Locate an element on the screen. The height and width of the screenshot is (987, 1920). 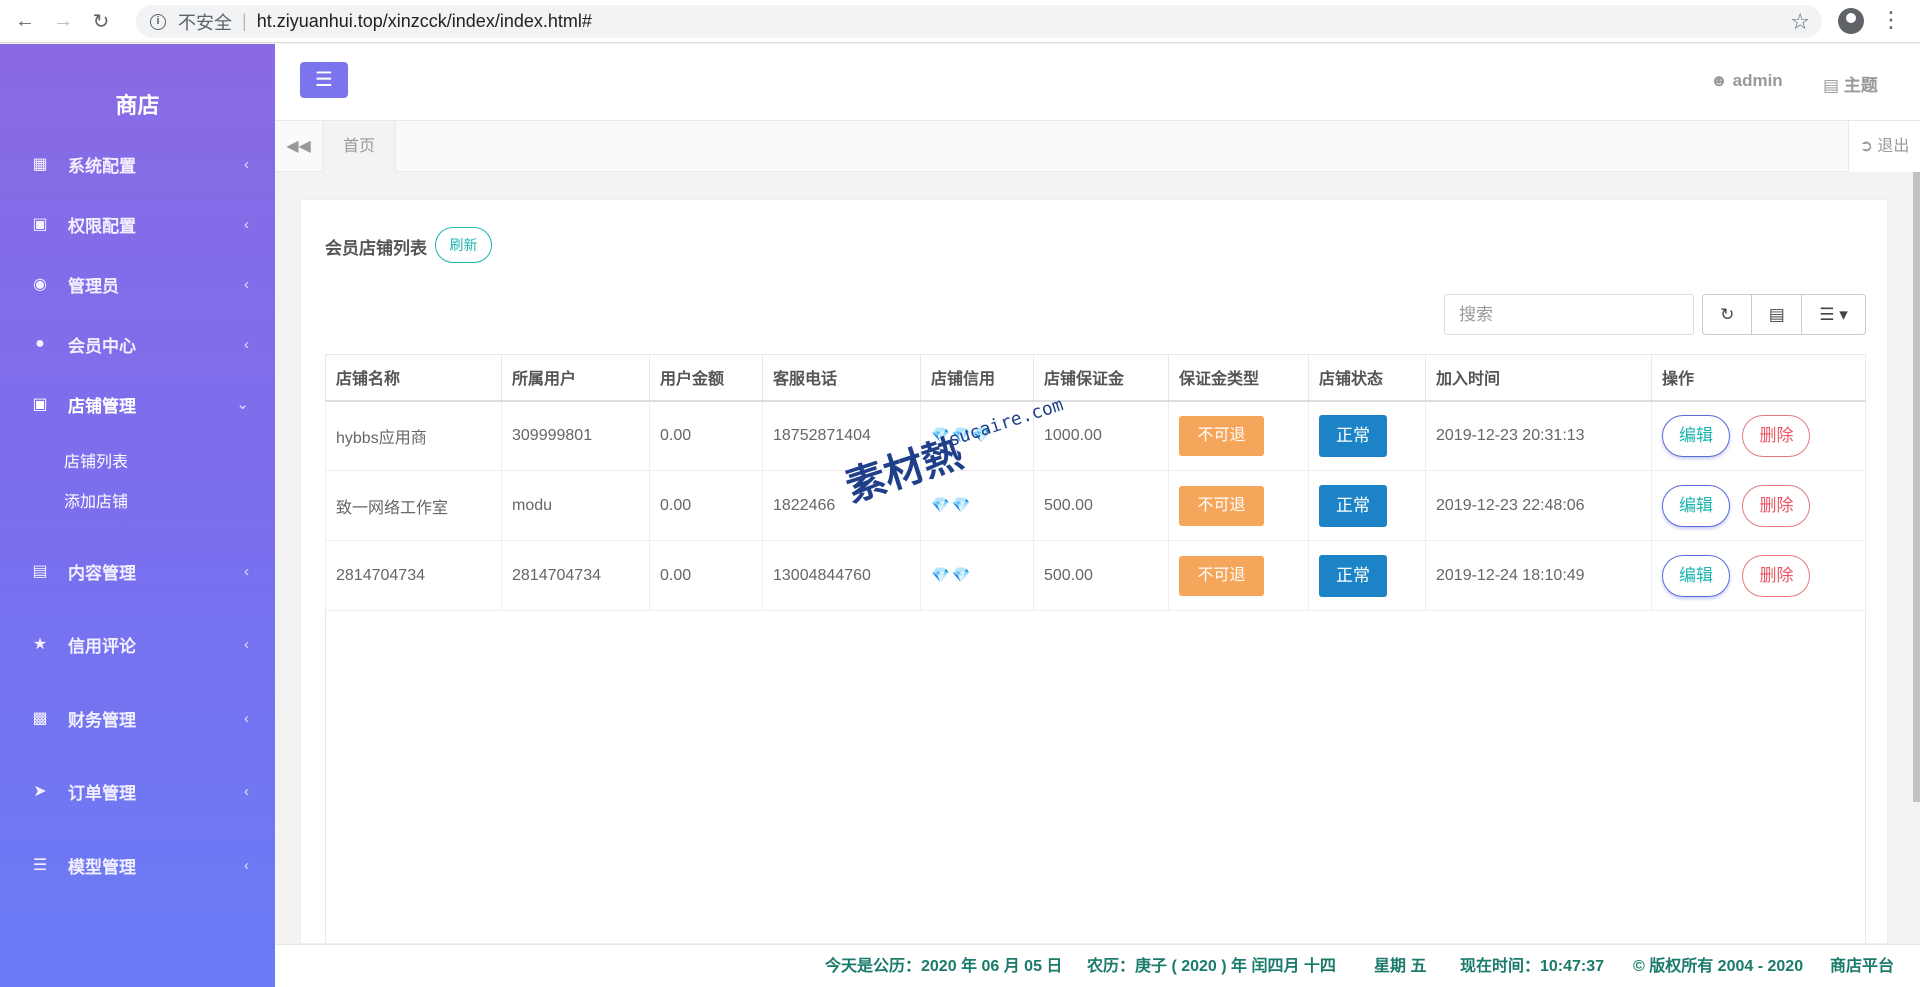
sidebar-item-orders: ➤ 订单管理 ‹ is located at coordinates (137, 791).